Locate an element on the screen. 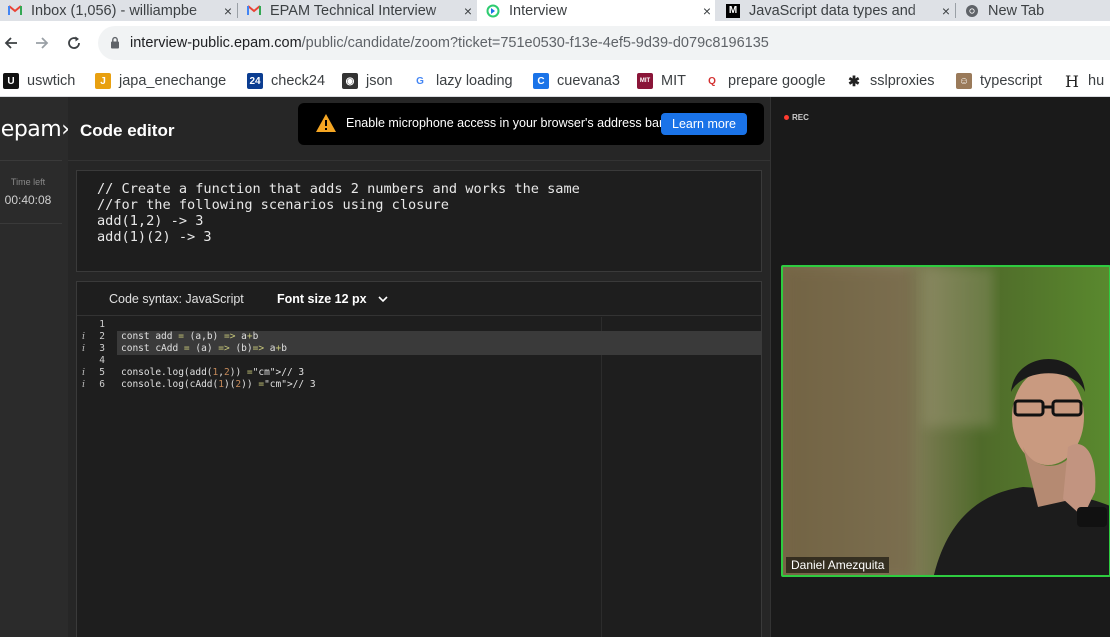 The width and height of the screenshot is (1110, 637). mit-icon: MIT is located at coordinates (645, 81).